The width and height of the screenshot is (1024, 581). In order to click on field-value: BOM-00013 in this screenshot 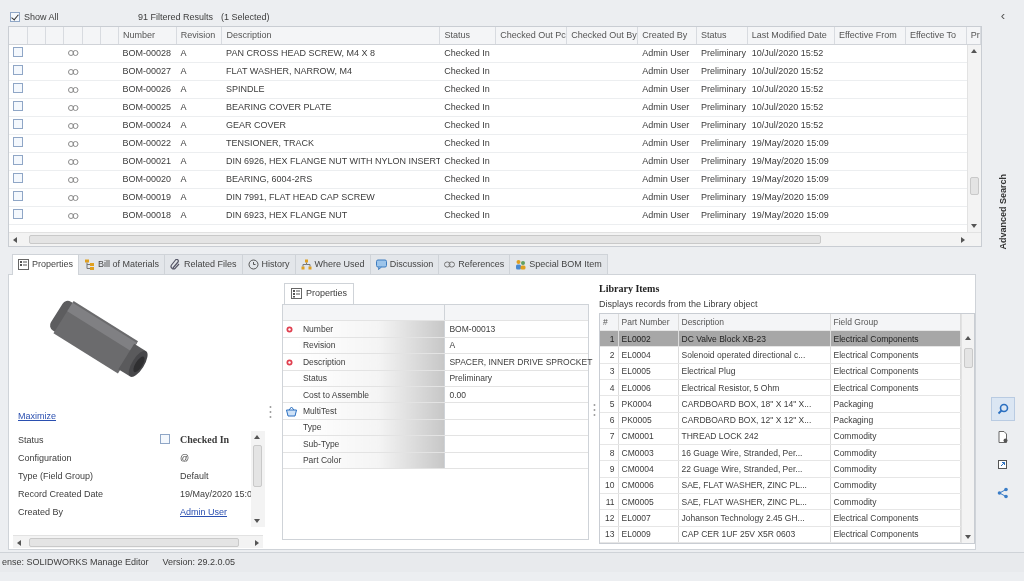, I will do `click(472, 329)`.